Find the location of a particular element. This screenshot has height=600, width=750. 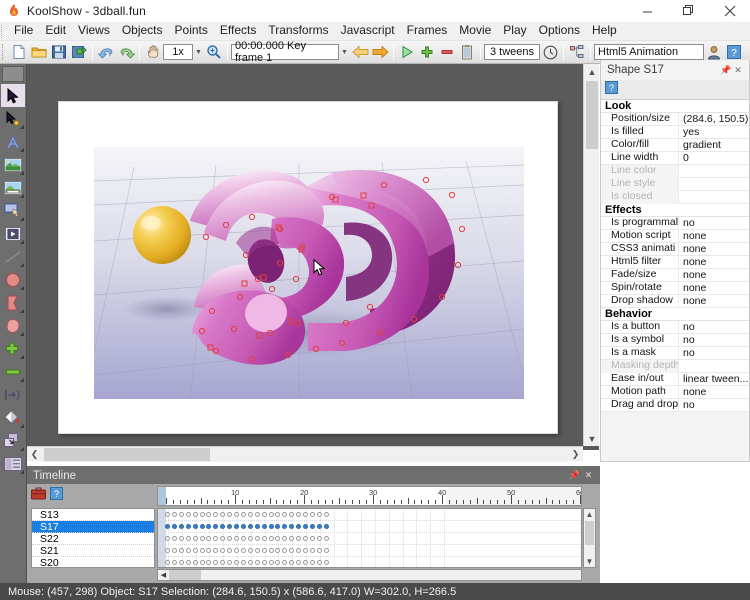

chevron-up-icon: ▲ is located at coordinates (592, 71).